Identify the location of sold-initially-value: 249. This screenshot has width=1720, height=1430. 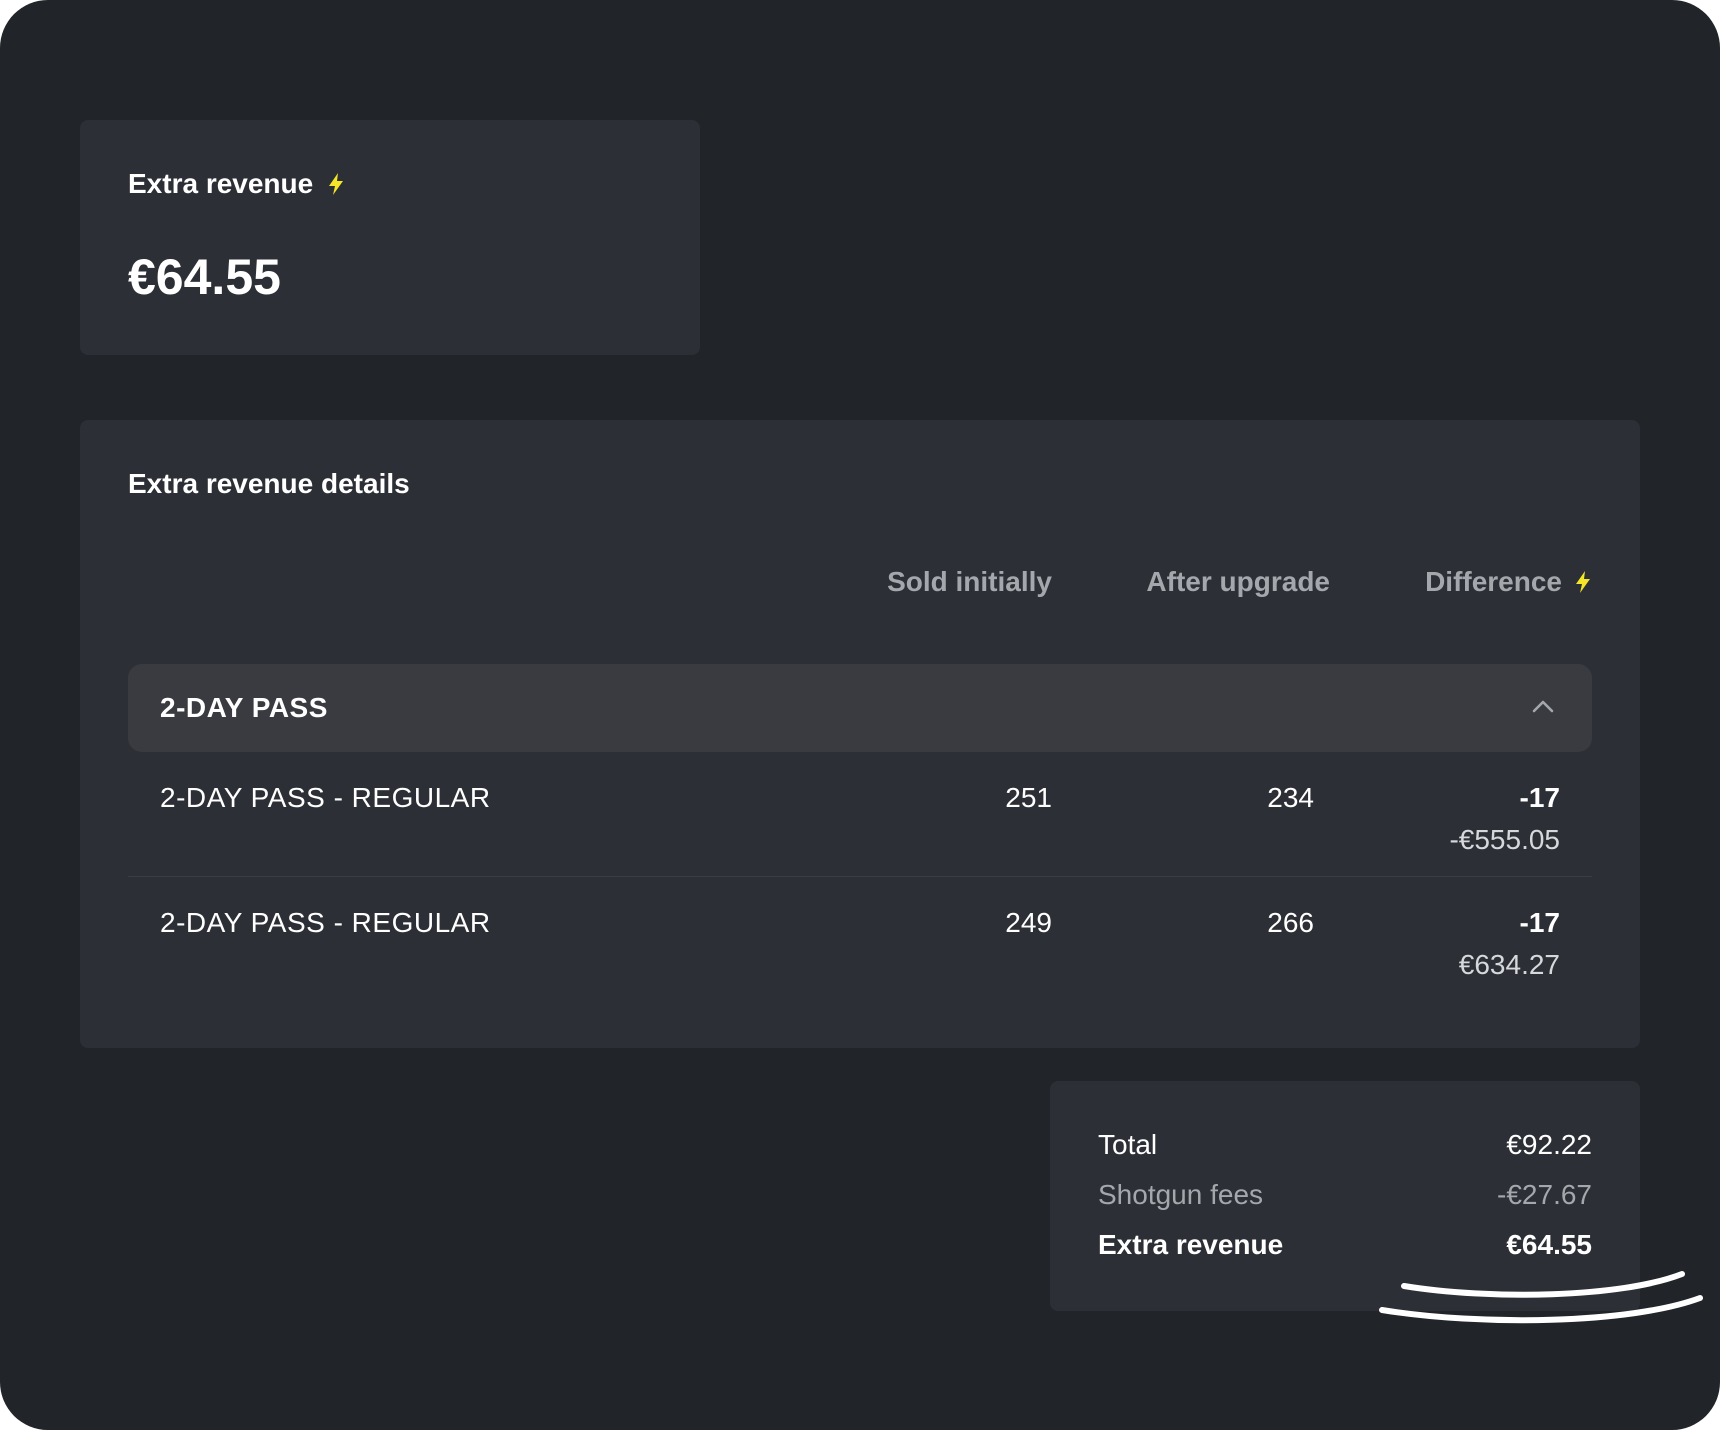
(1028, 922).